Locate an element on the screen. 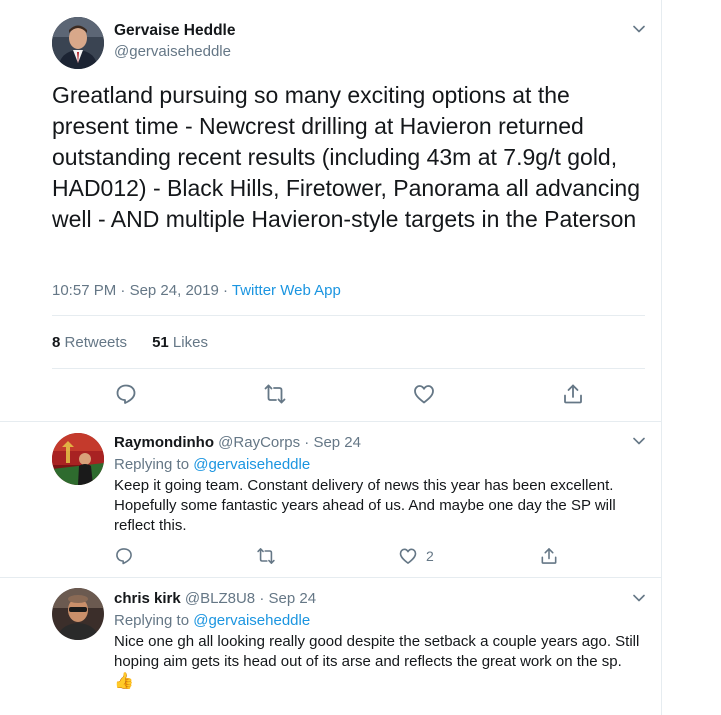 This screenshot has width=721, height=715. reply-author-name: Raymondinho is located at coordinates (164, 442).